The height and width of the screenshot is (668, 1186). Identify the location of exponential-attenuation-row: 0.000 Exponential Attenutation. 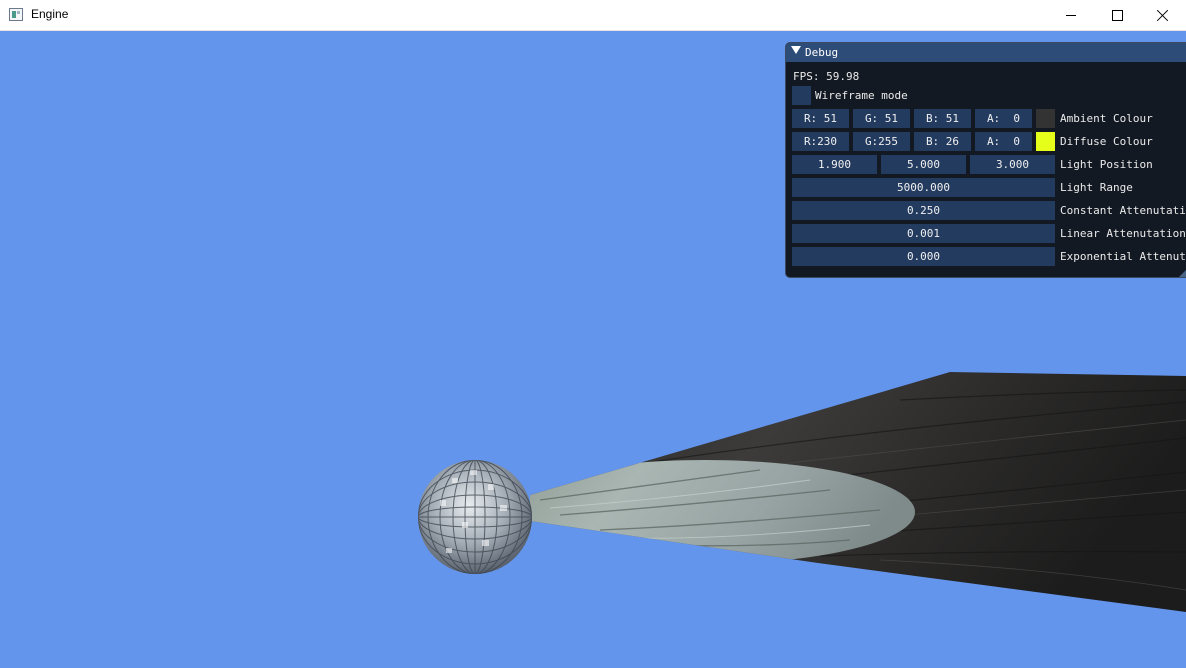
(986, 256).